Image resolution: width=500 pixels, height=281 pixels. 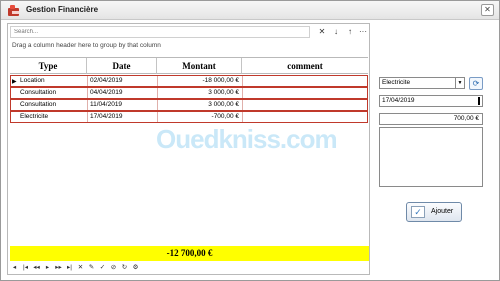 I want to click on nav-last-icon: ▸|, so click(x=69, y=268).